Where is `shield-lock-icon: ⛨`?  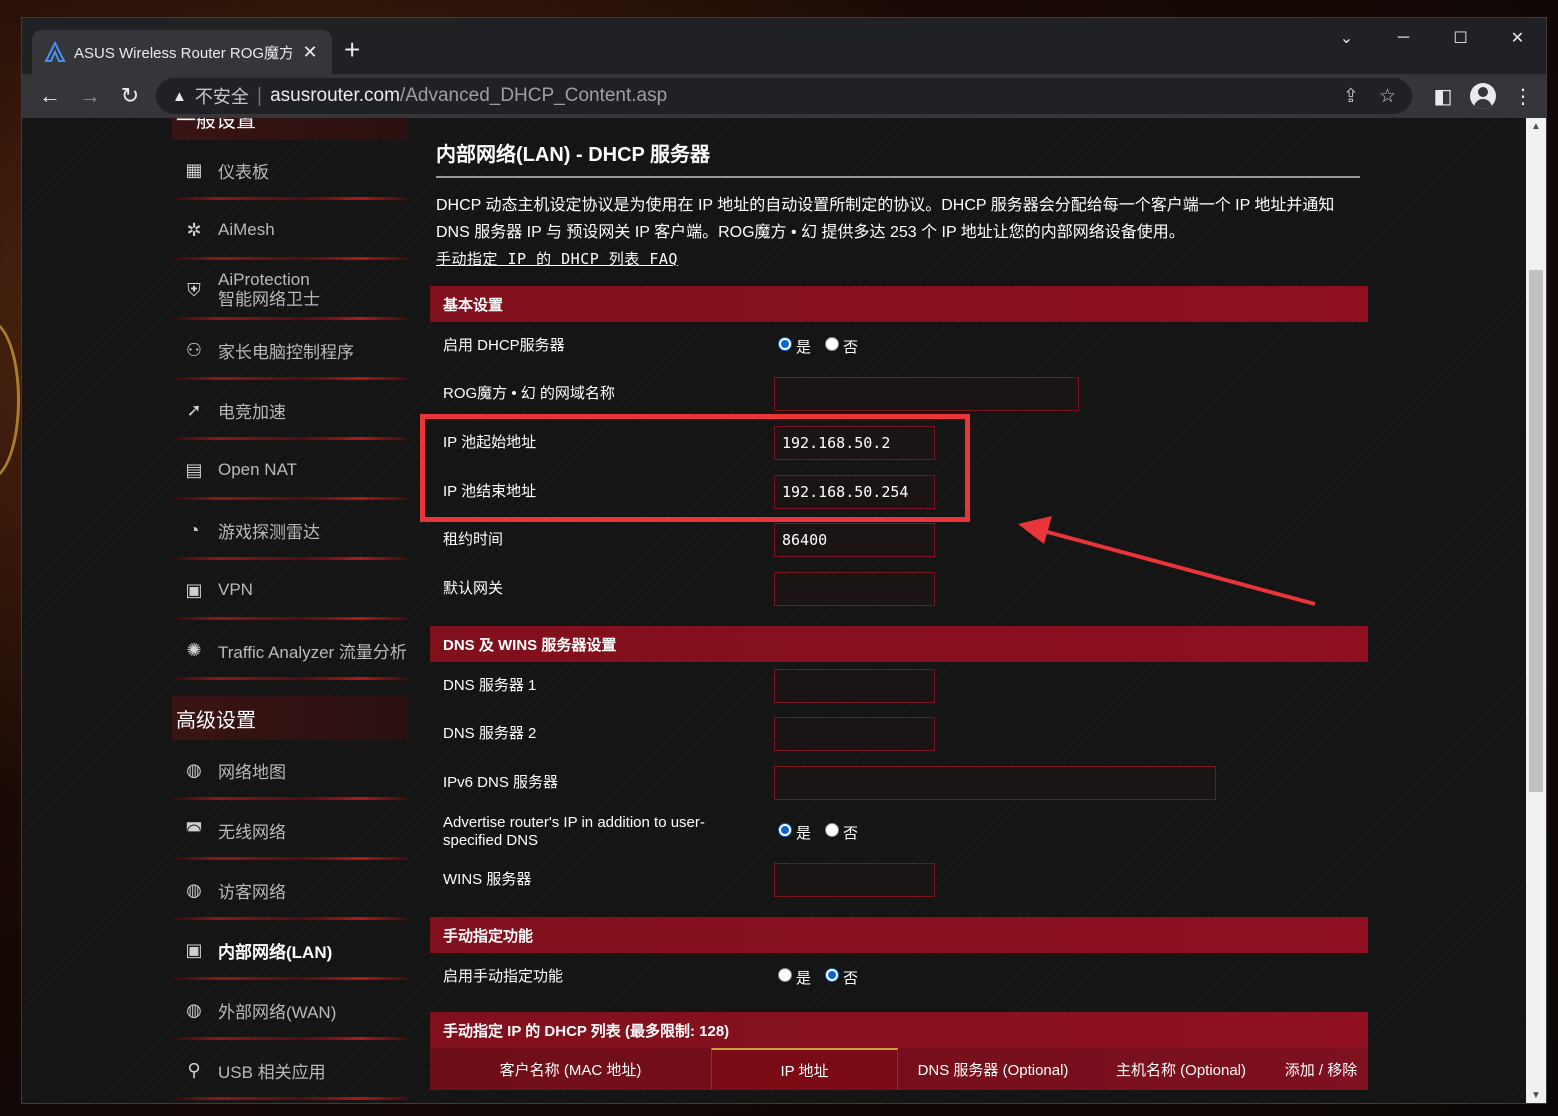
shield-lock-icon: ⛨ is located at coordinates (194, 289).